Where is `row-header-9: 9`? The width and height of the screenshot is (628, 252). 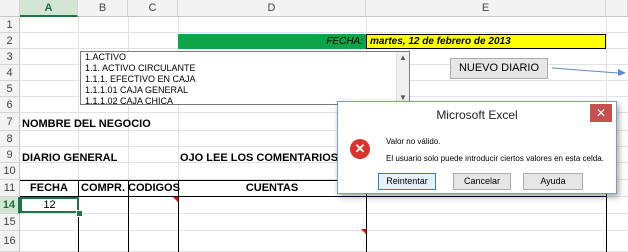 row-header-9: 9 is located at coordinates (10, 155).